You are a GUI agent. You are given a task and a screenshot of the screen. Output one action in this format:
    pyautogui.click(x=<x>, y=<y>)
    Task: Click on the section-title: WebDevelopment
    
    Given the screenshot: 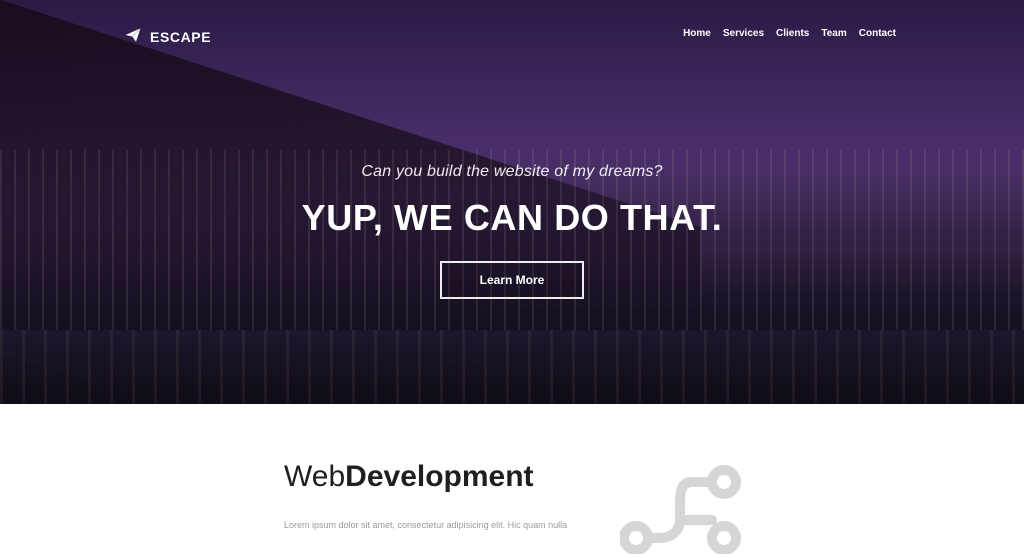 What is the action you would take?
    pyautogui.click(x=409, y=477)
    